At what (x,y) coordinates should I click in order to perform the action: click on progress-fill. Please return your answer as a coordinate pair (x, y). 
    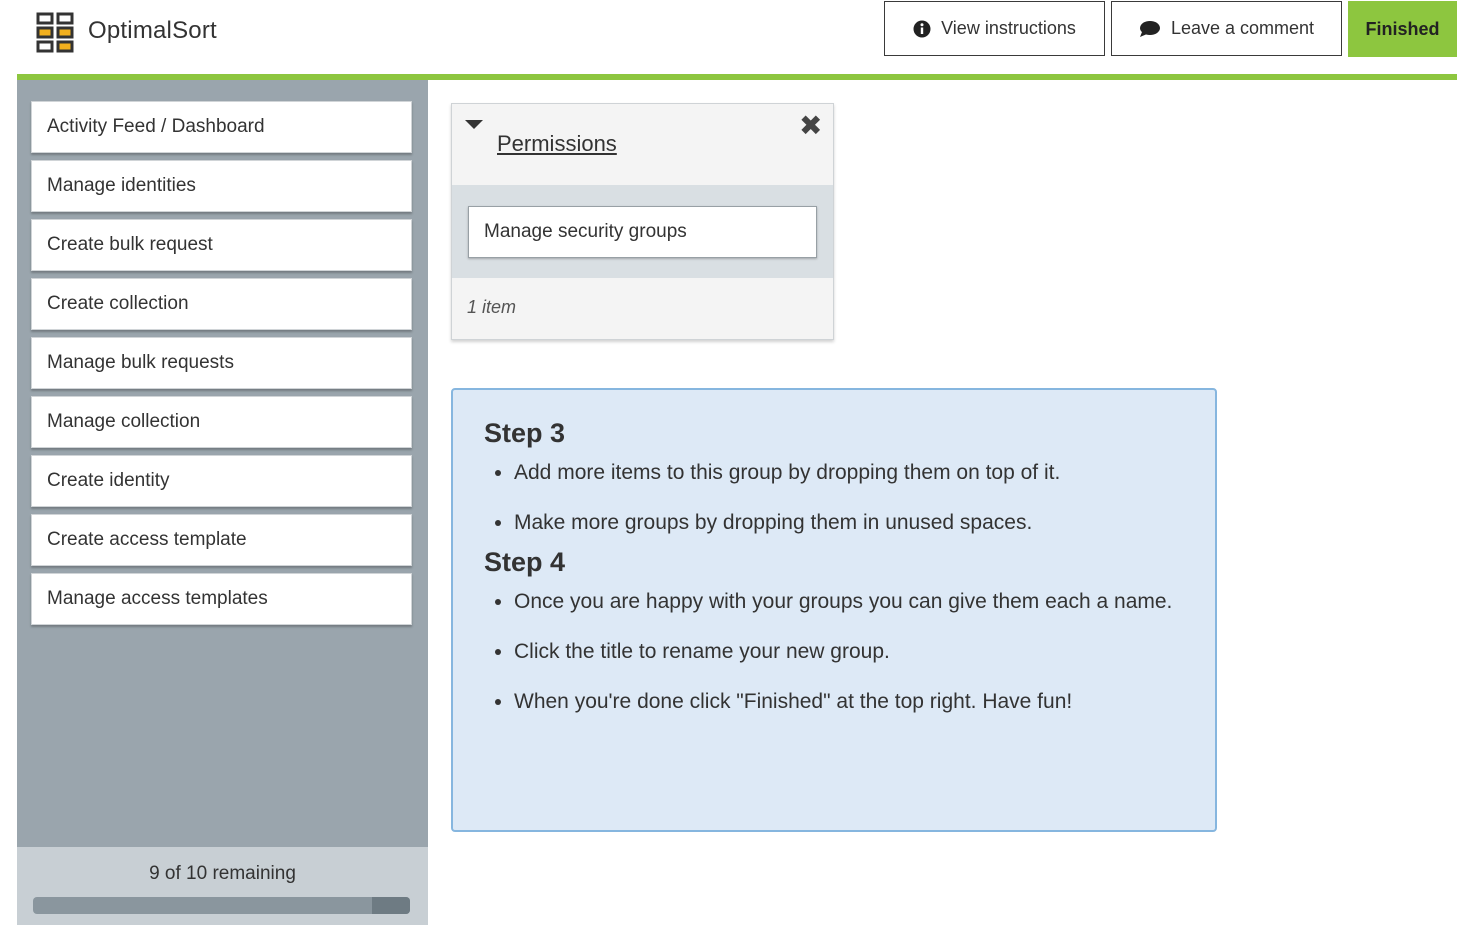
    Looking at the image, I should click on (391, 905).